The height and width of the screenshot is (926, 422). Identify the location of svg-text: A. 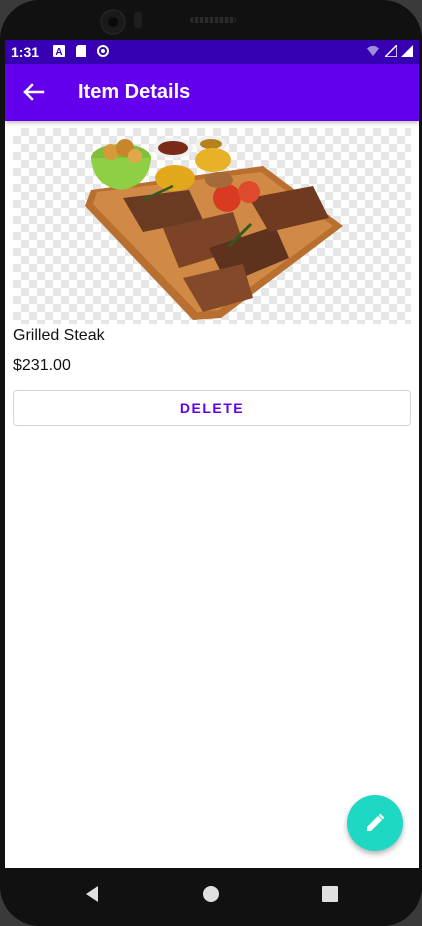
(58, 52).